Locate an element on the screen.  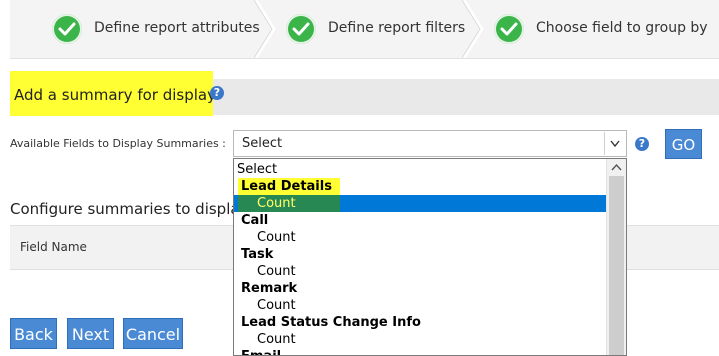
wizard-step-3: Choose field to group by is located at coordinates (601, 29).